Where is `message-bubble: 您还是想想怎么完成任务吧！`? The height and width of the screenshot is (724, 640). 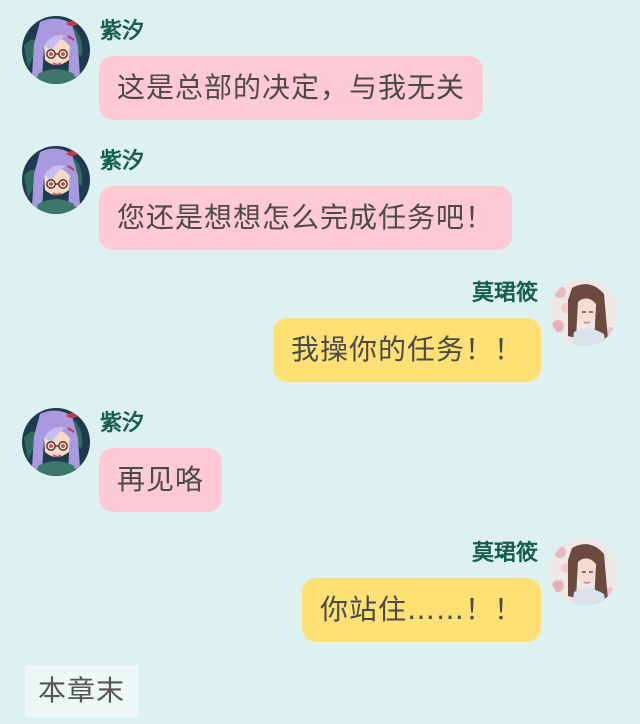
message-bubble: 您还是想想怎么完成任务吧！ is located at coordinates (306, 218).